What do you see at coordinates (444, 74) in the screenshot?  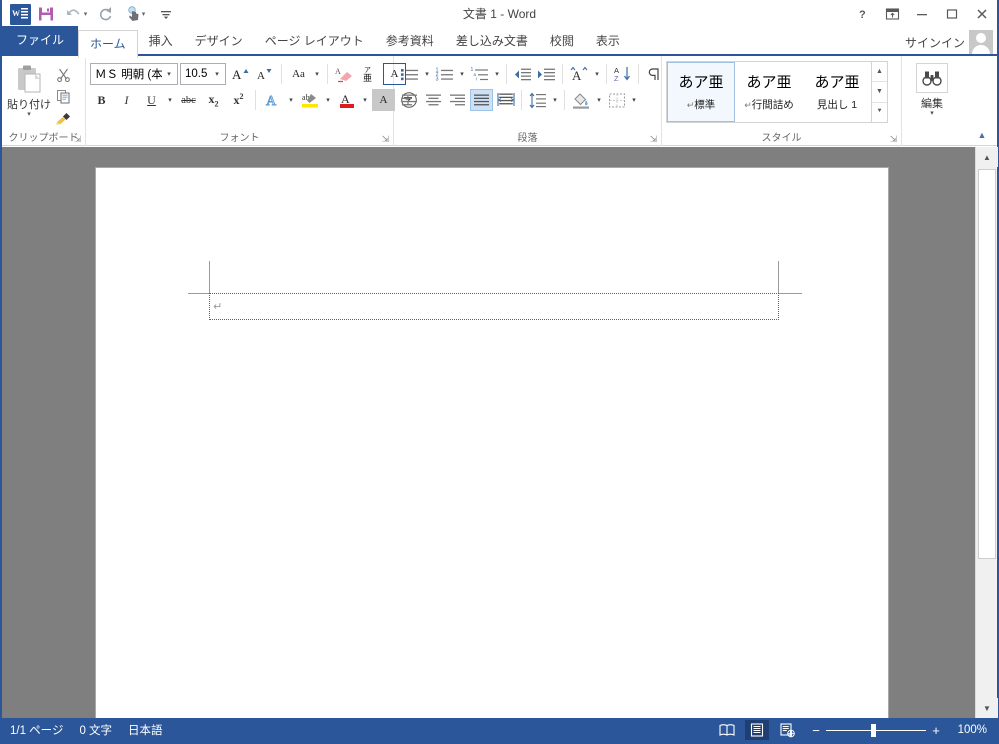 I see `numbering-button: 1 2 3` at bounding box center [444, 74].